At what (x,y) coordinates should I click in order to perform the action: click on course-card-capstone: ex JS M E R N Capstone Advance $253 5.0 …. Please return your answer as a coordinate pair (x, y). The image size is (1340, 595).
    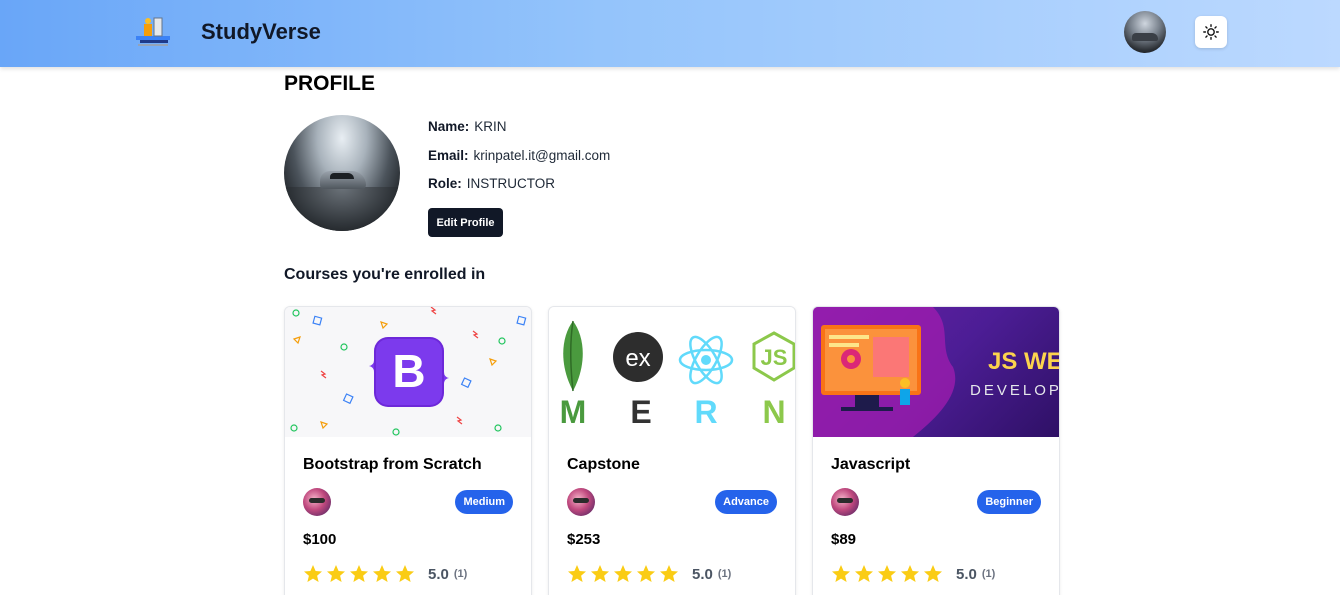
    Looking at the image, I should click on (672, 450).